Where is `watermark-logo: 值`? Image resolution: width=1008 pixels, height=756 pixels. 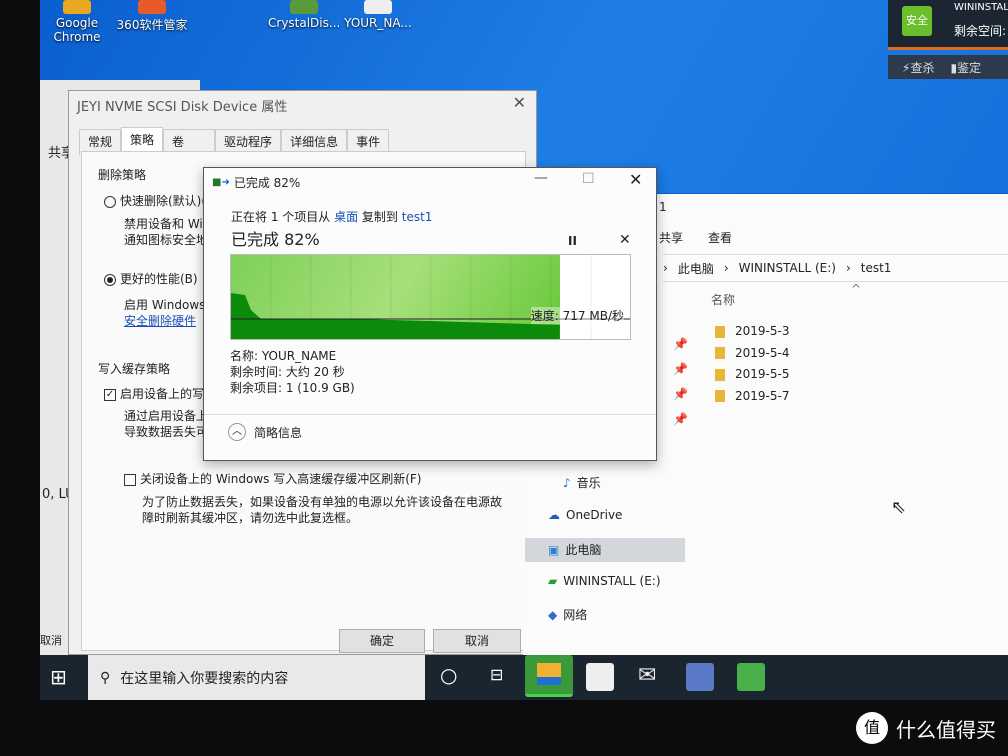 watermark-logo: 值 is located at coordinates (872, 728).